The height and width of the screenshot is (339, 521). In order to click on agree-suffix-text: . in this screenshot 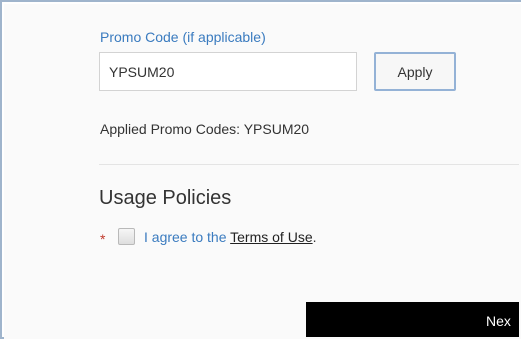, I will do `click(314, 237)`.